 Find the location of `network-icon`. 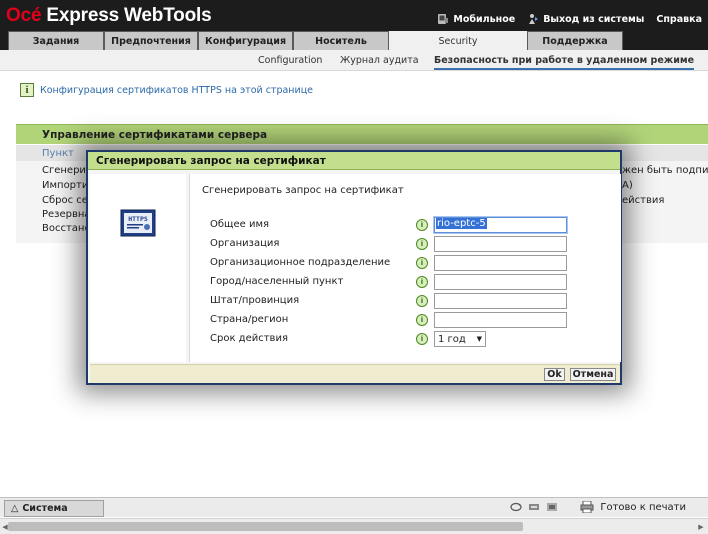

network-icon is located at coordinates (534, 507).